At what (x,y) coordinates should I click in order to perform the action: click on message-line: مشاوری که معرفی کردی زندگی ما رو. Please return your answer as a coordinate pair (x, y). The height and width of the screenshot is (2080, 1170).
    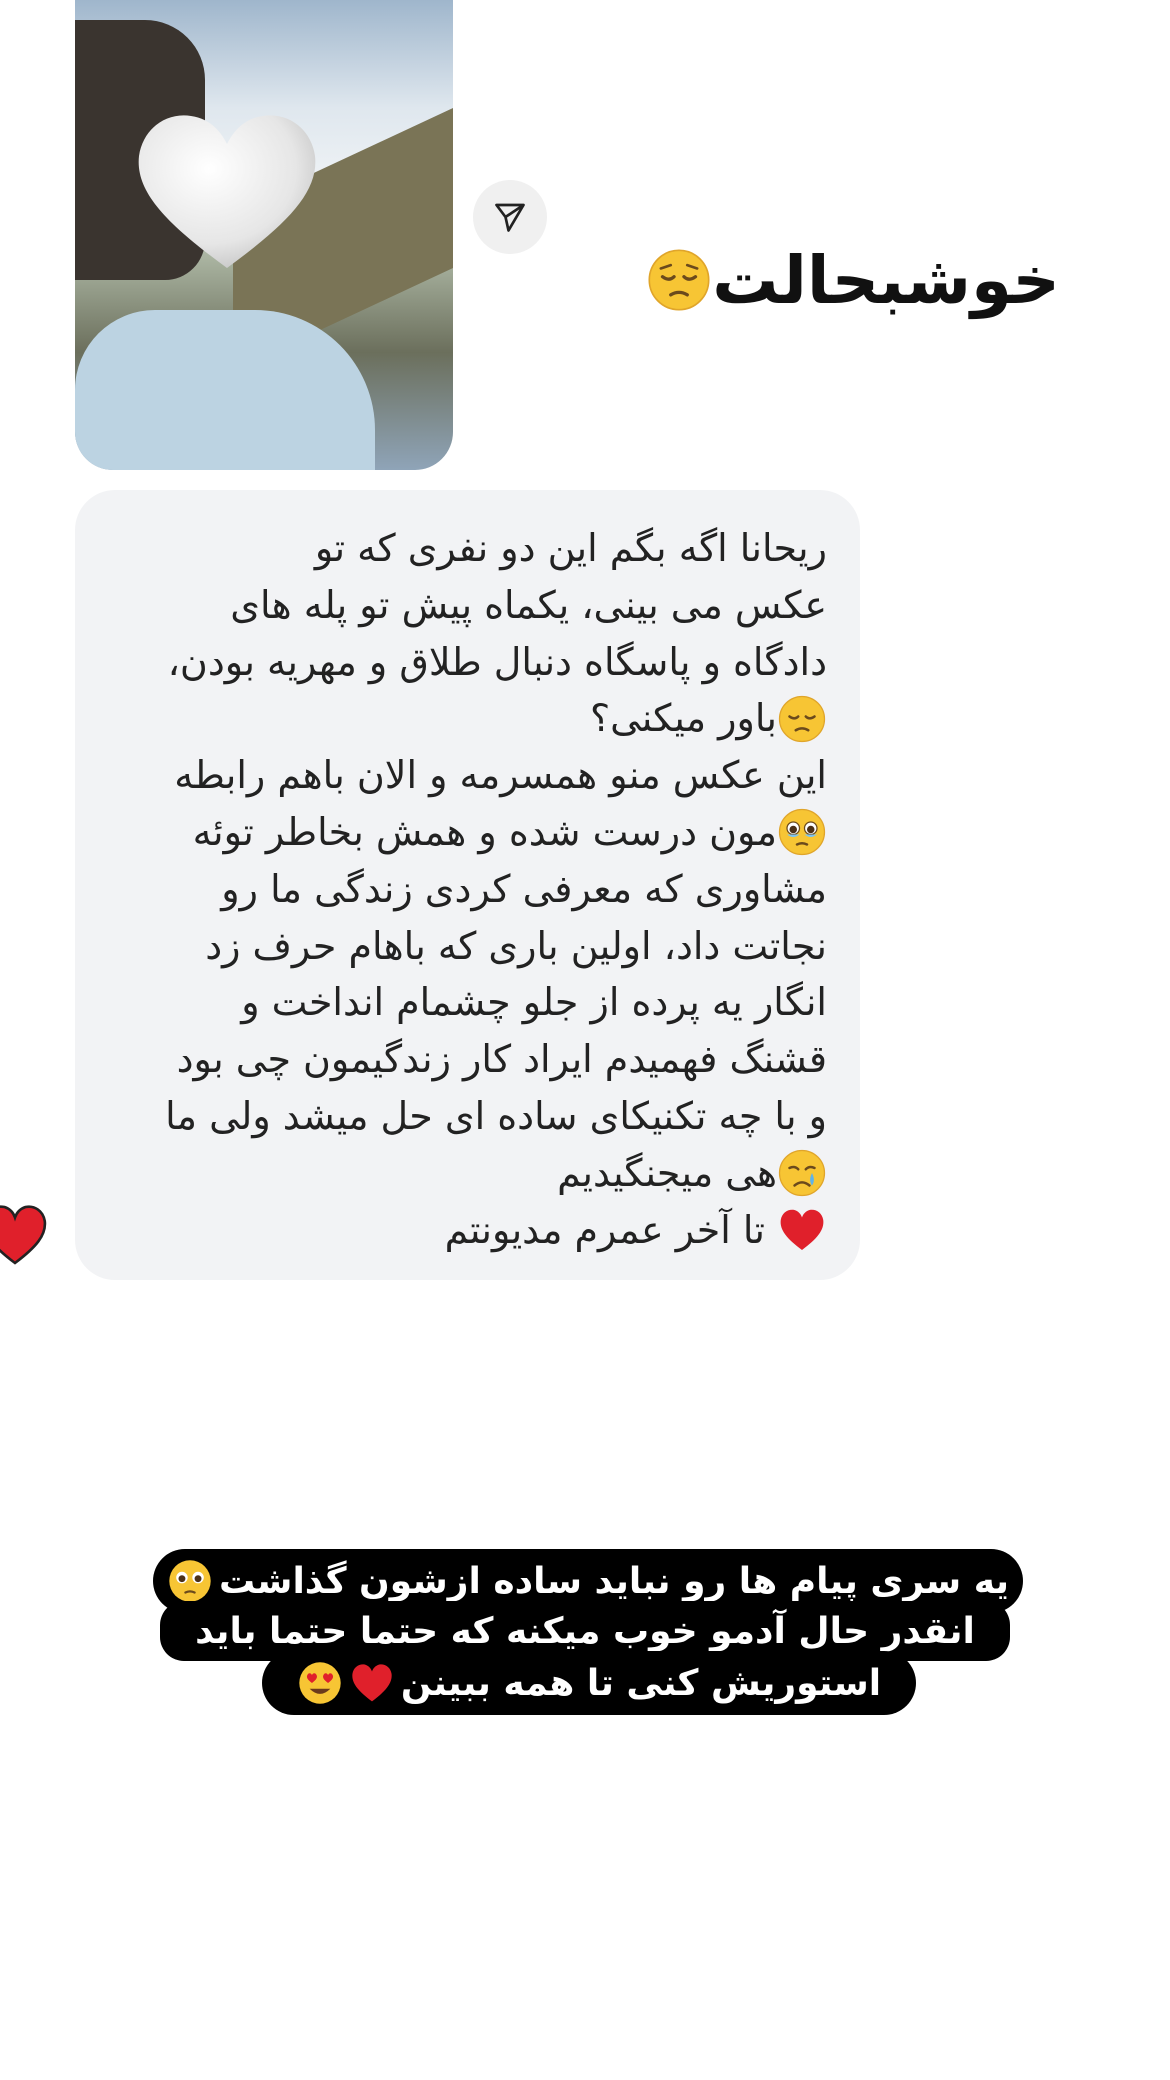
    Looking at the image, I should click on (467, 889).